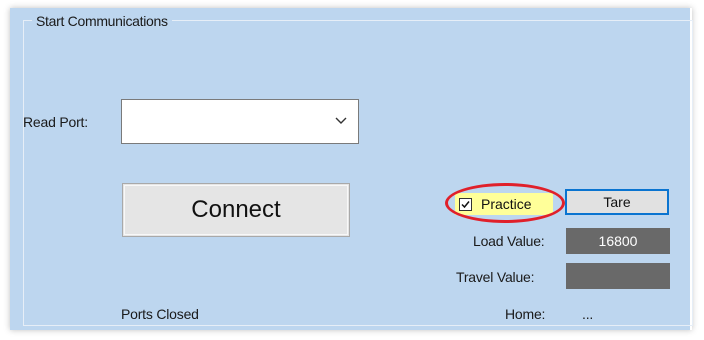 The height and width of the screenshot is (340, 704). I want to click on home-label: Home:, so click(525, 314).